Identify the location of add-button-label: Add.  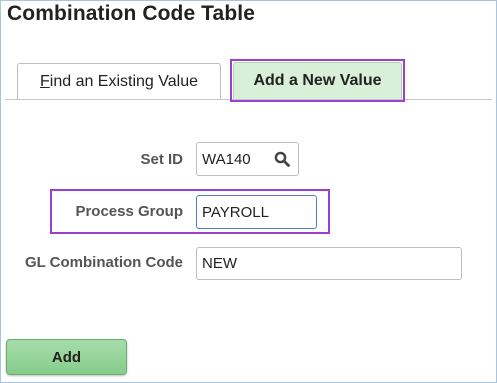
(66, 357).